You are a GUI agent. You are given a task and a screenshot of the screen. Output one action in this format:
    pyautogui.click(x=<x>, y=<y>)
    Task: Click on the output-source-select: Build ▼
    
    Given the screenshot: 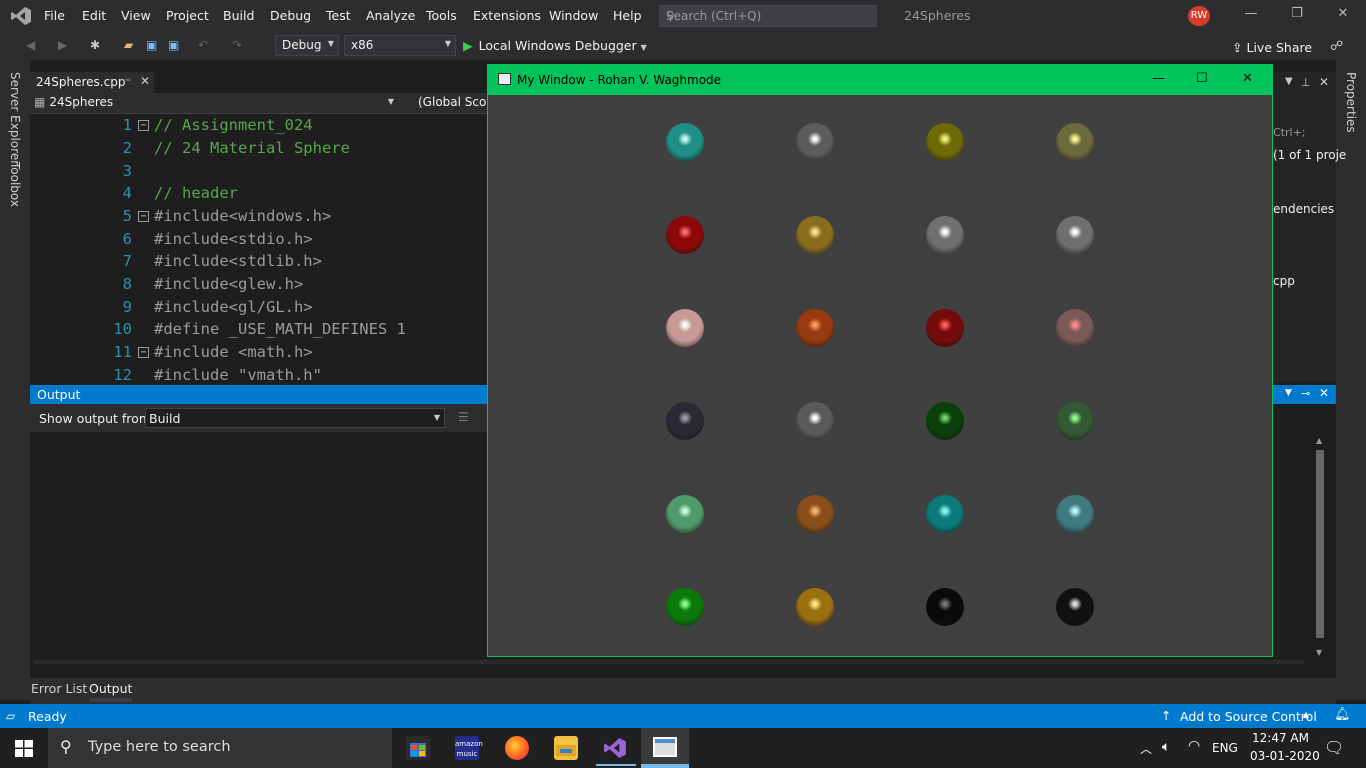 What is the action you would take?
    pyautogui.click(x=295, y=418)
    